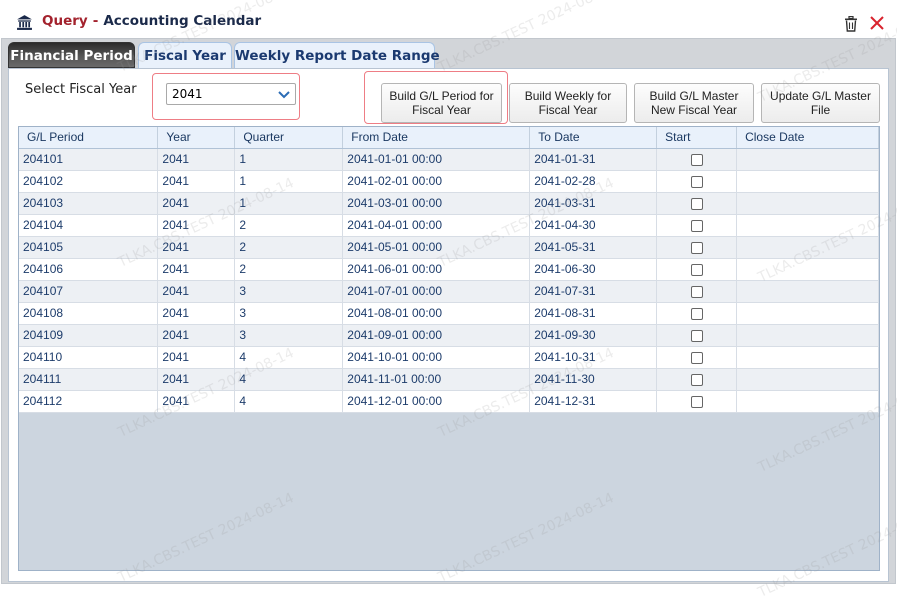 The width and height of the screenshot is (897, 601). What do you see at coordinates (185, 55) in the screenshot?
I see `tab-fiscal-year: Fiscal Year` at bounding box center [185, 55].